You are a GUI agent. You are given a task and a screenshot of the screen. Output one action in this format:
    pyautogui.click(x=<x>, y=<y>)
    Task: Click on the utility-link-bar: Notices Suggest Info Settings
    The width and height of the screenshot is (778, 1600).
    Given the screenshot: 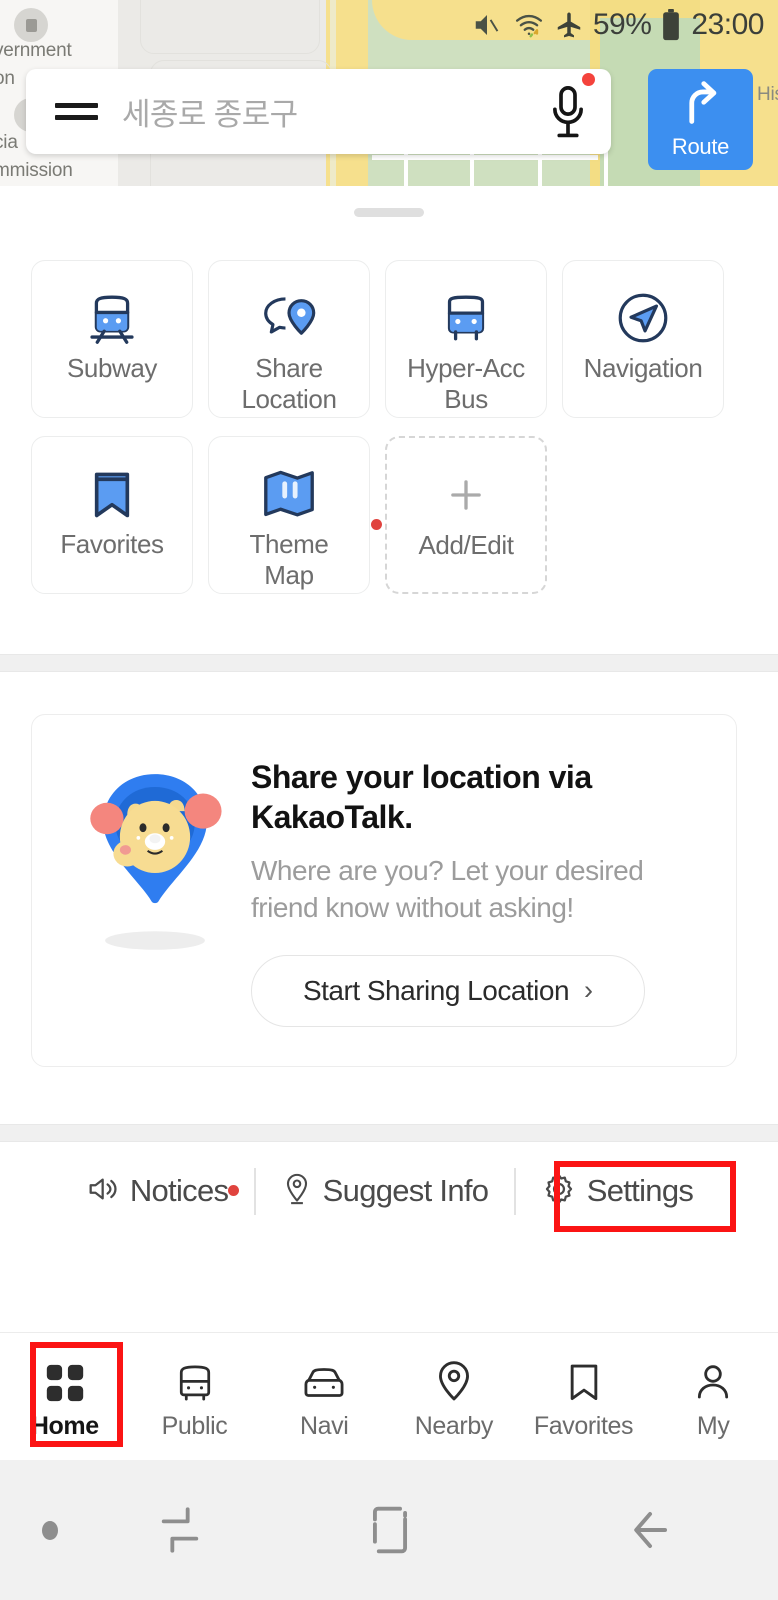 What is the action you would take?
    pyautogui.click(x=389, y=1191)
    